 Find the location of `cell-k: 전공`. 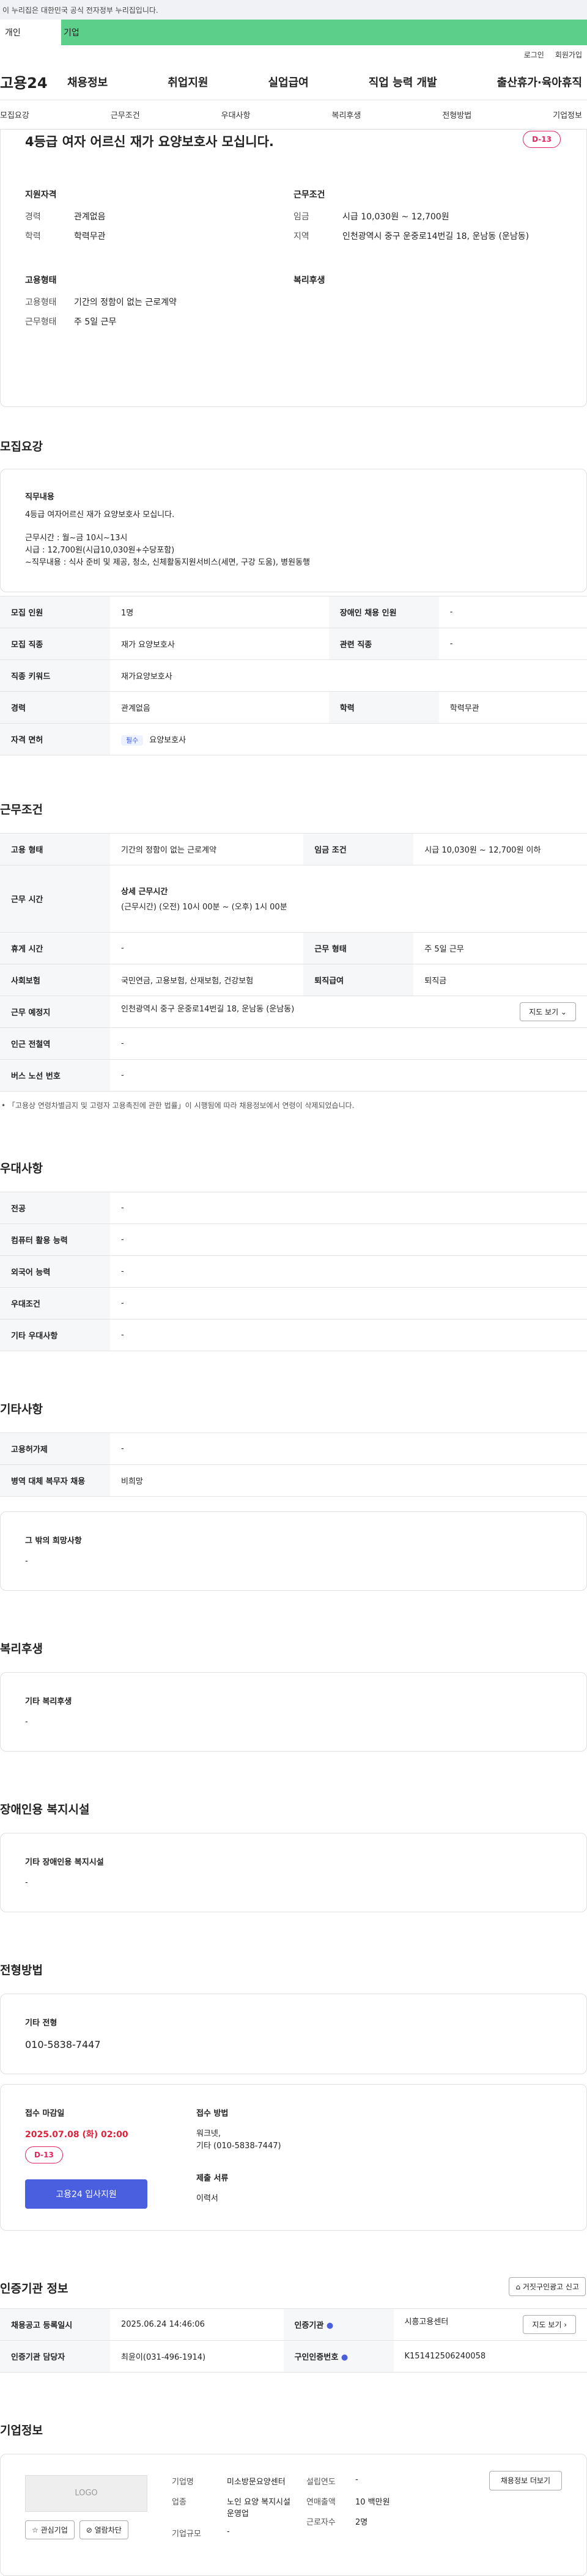

cell-k: 전공 is located at coordinates (55, 1208).